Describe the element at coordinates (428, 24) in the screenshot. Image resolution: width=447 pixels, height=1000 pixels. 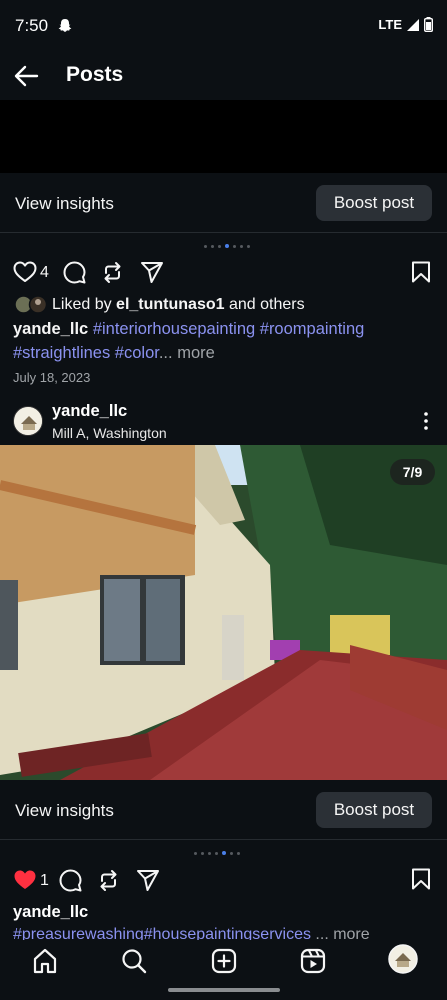
I see `battery-icon` at that location.